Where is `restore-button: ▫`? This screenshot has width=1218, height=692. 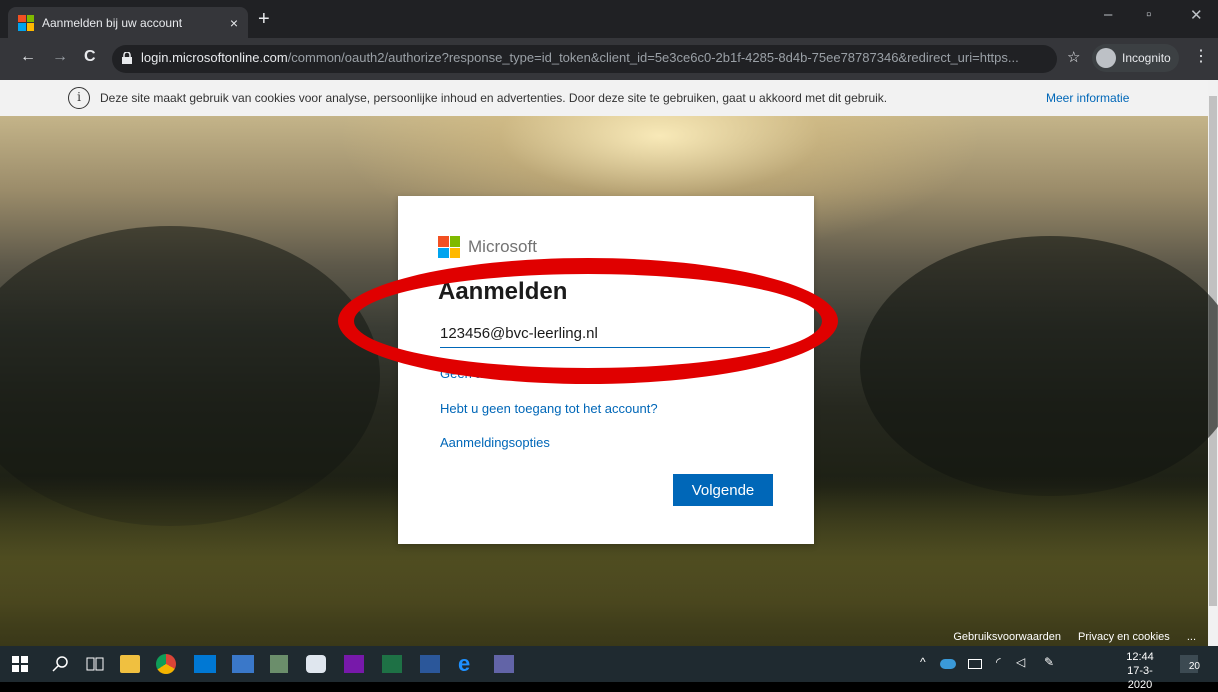
restore-button: ▫ is located at coordinates (1148, 14).